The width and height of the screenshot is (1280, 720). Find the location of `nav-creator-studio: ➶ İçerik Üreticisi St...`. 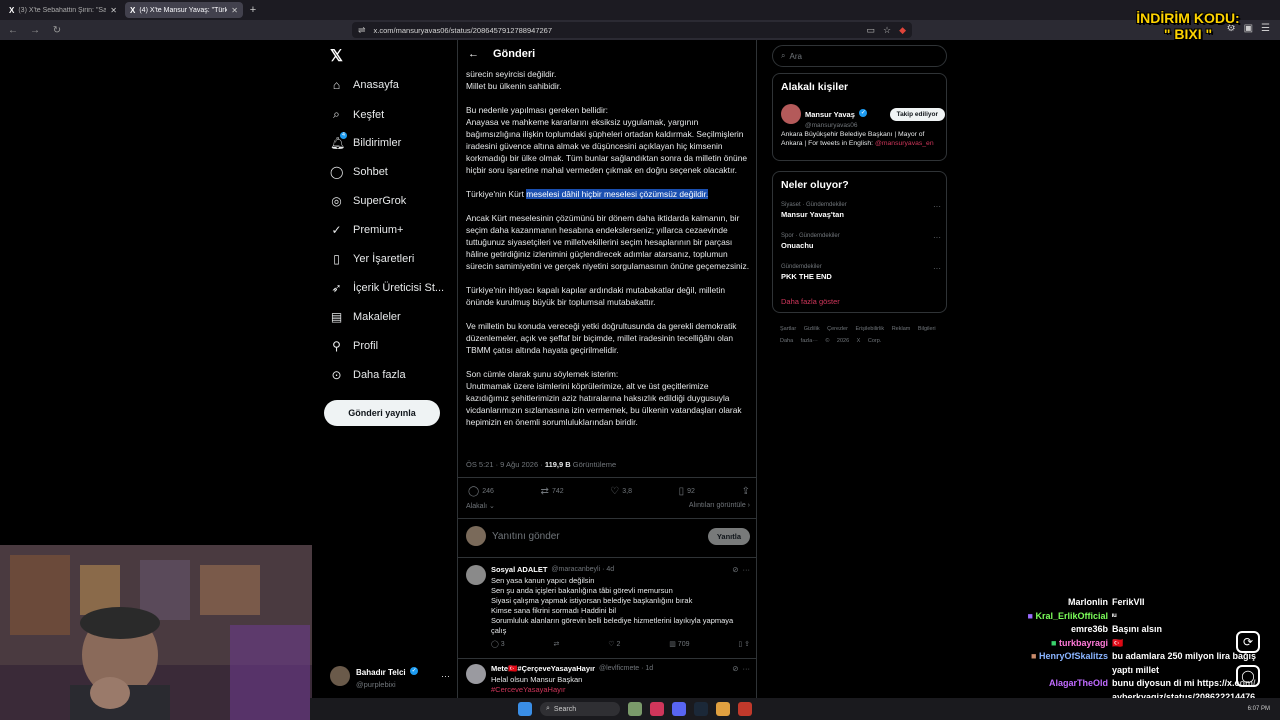

nav-creator-studio: ➶ İçerik Üreticisi St... is located at coordinates (387, 288).